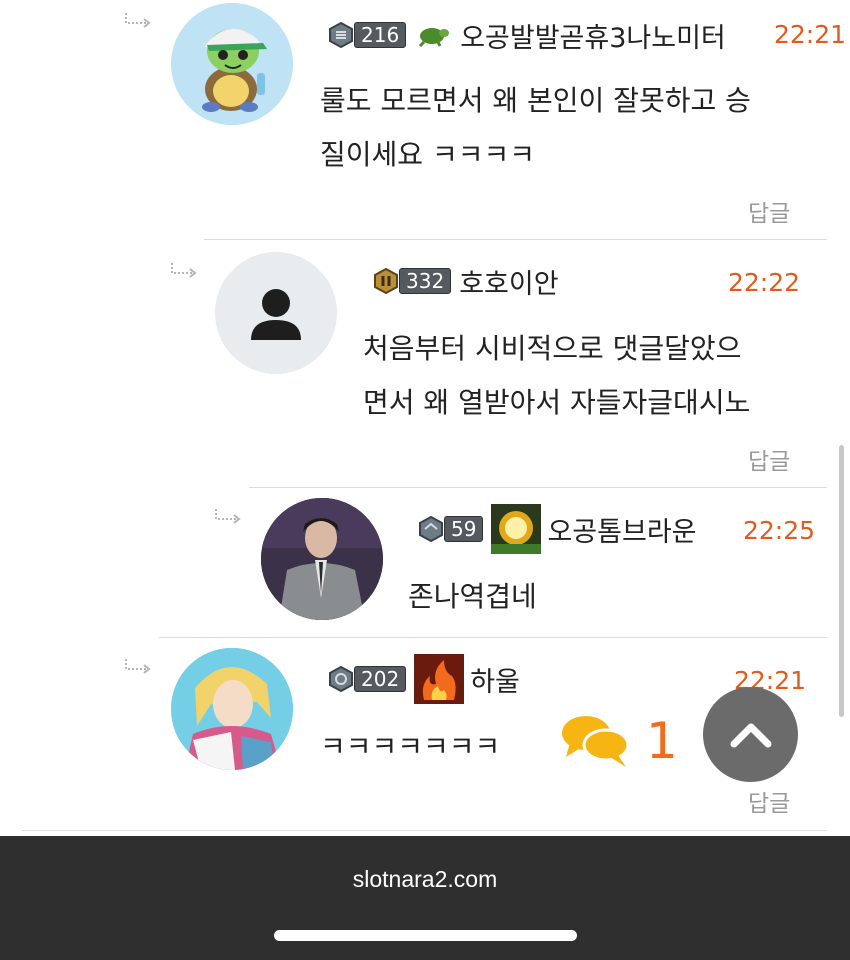 This screenshot has height=960, width=850. I want to click on level-badge: 59, so click(451, 529).